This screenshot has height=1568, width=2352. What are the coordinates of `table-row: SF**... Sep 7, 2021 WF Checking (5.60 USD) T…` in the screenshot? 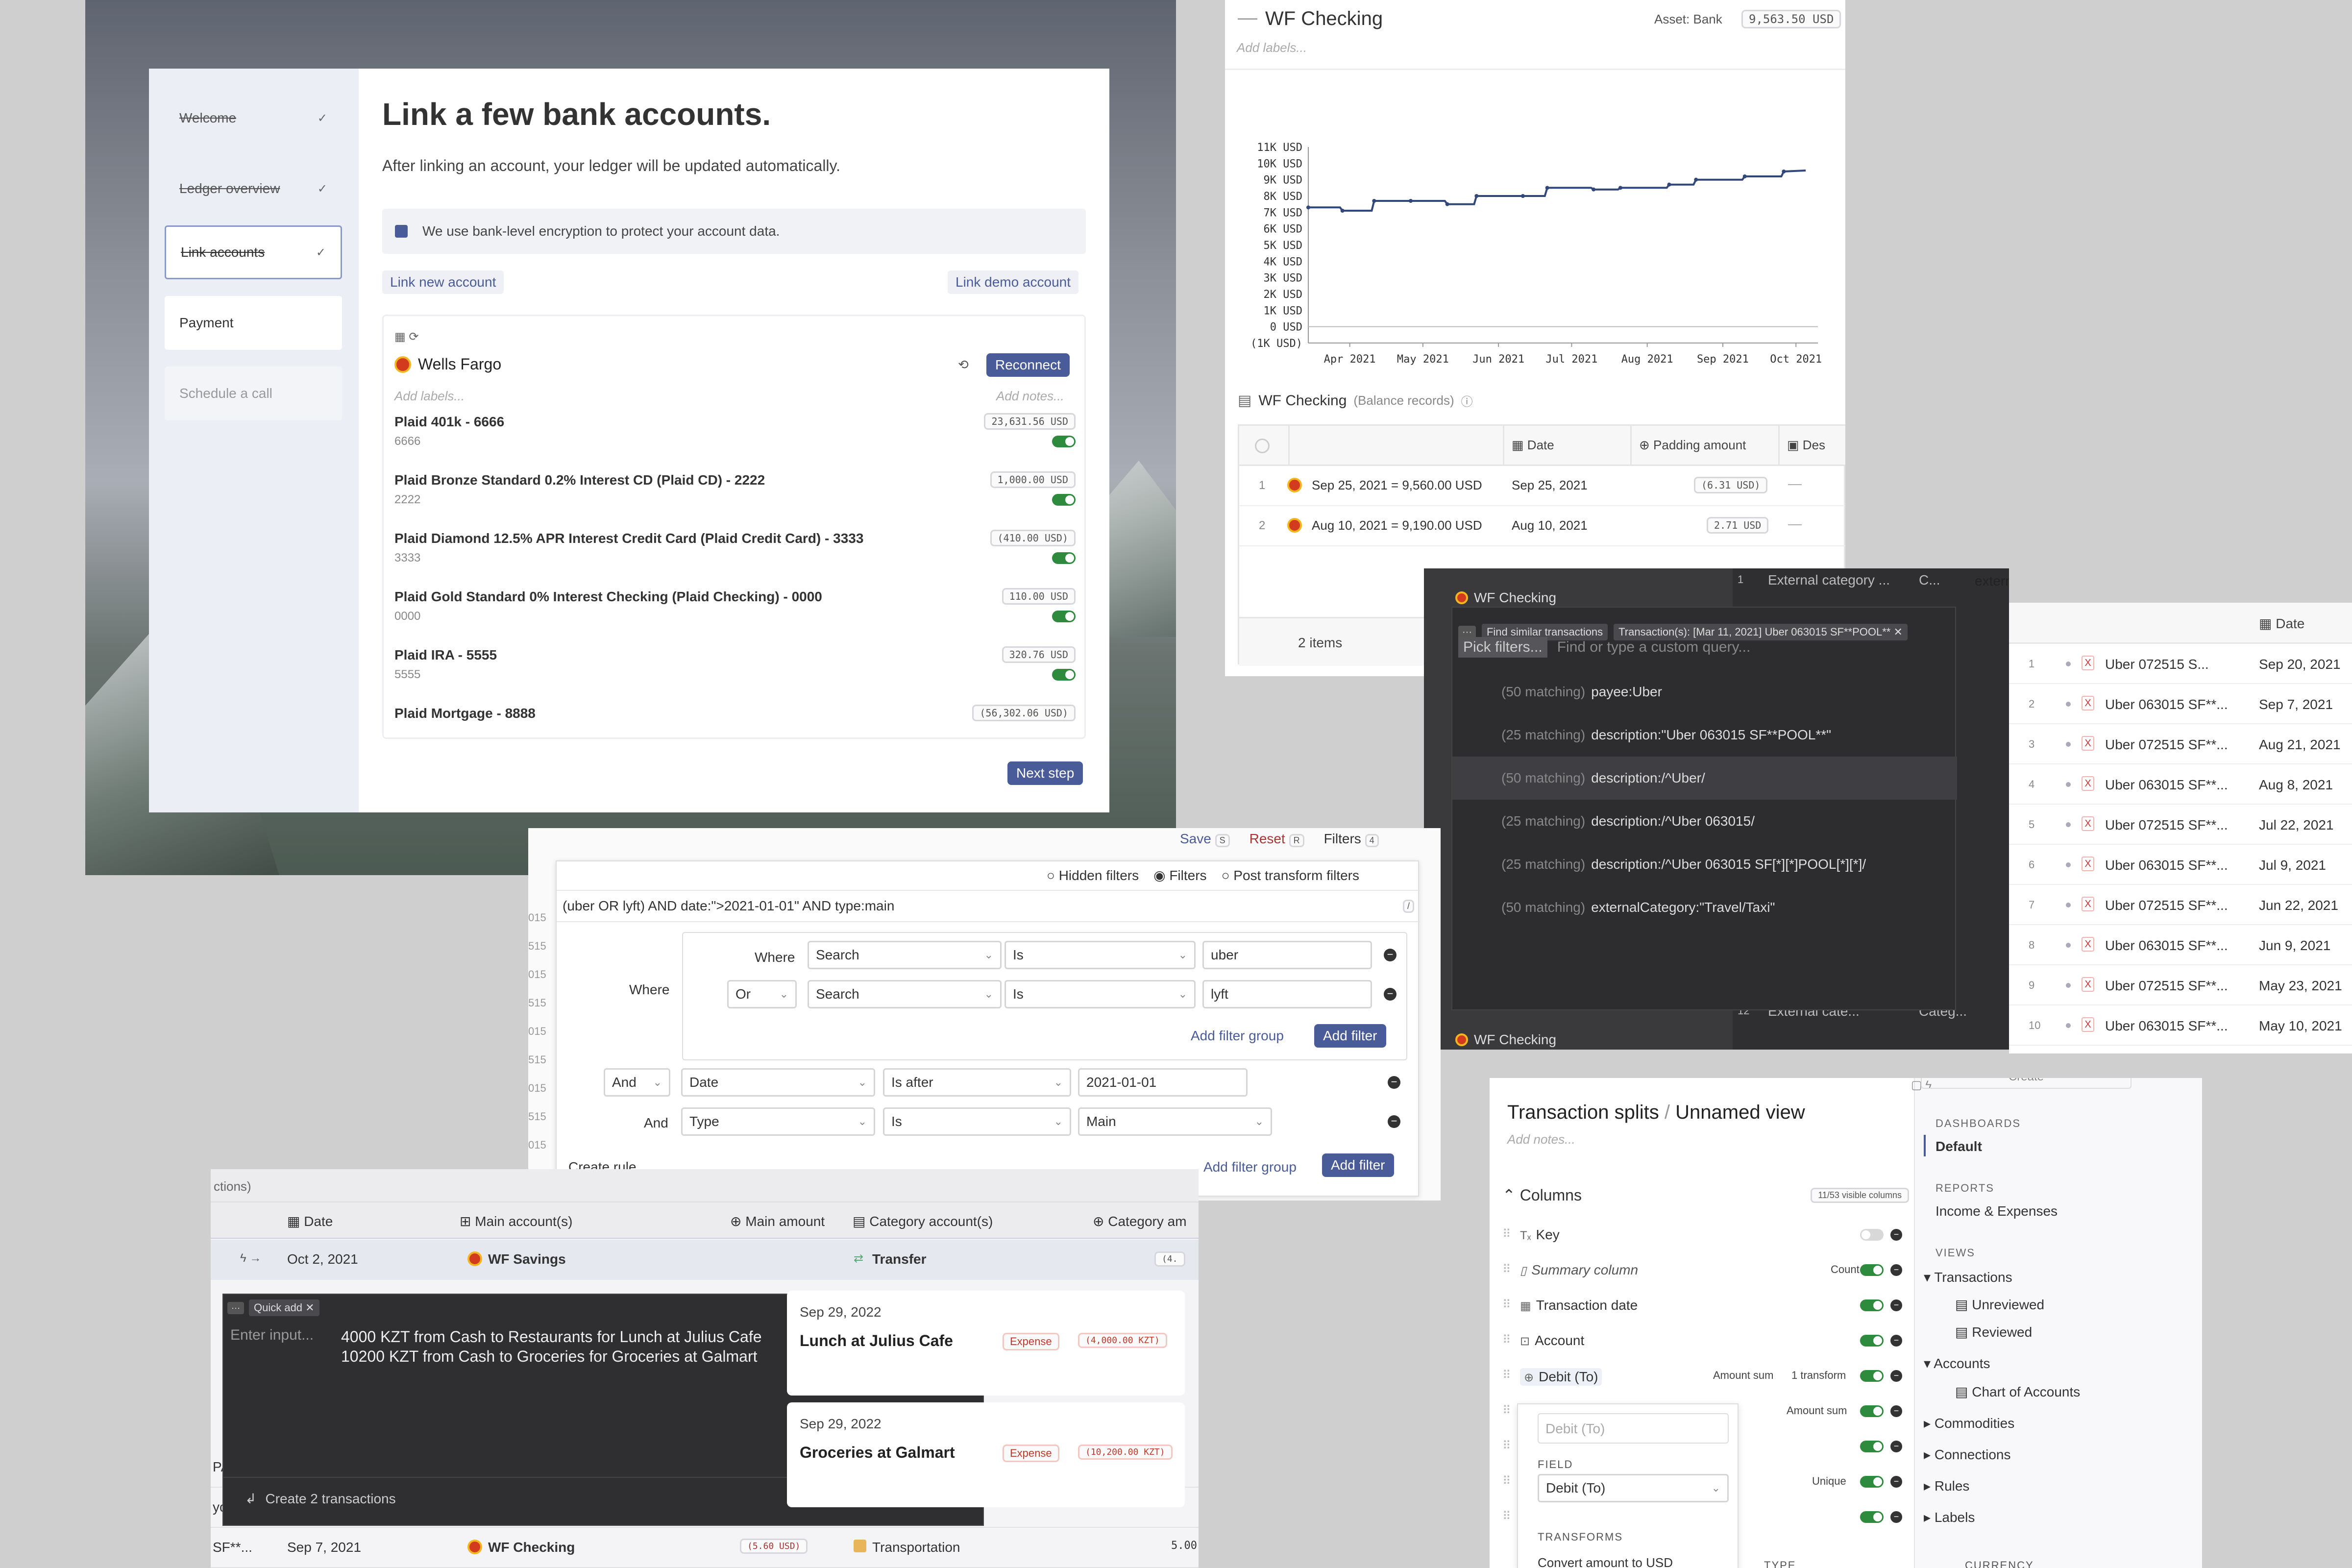 It's located at (705, 1548).